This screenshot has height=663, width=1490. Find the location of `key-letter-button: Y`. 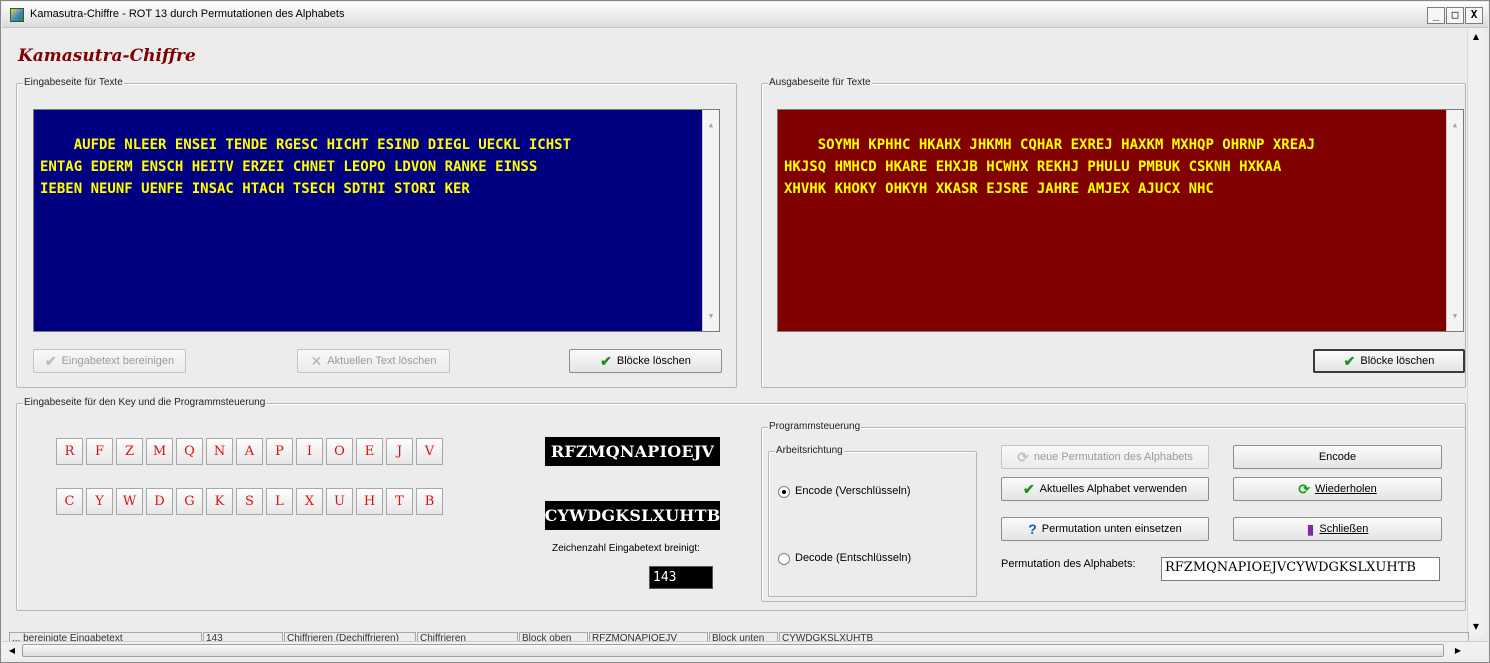

key-letter-button: Y is located at coordinates (99, 501).